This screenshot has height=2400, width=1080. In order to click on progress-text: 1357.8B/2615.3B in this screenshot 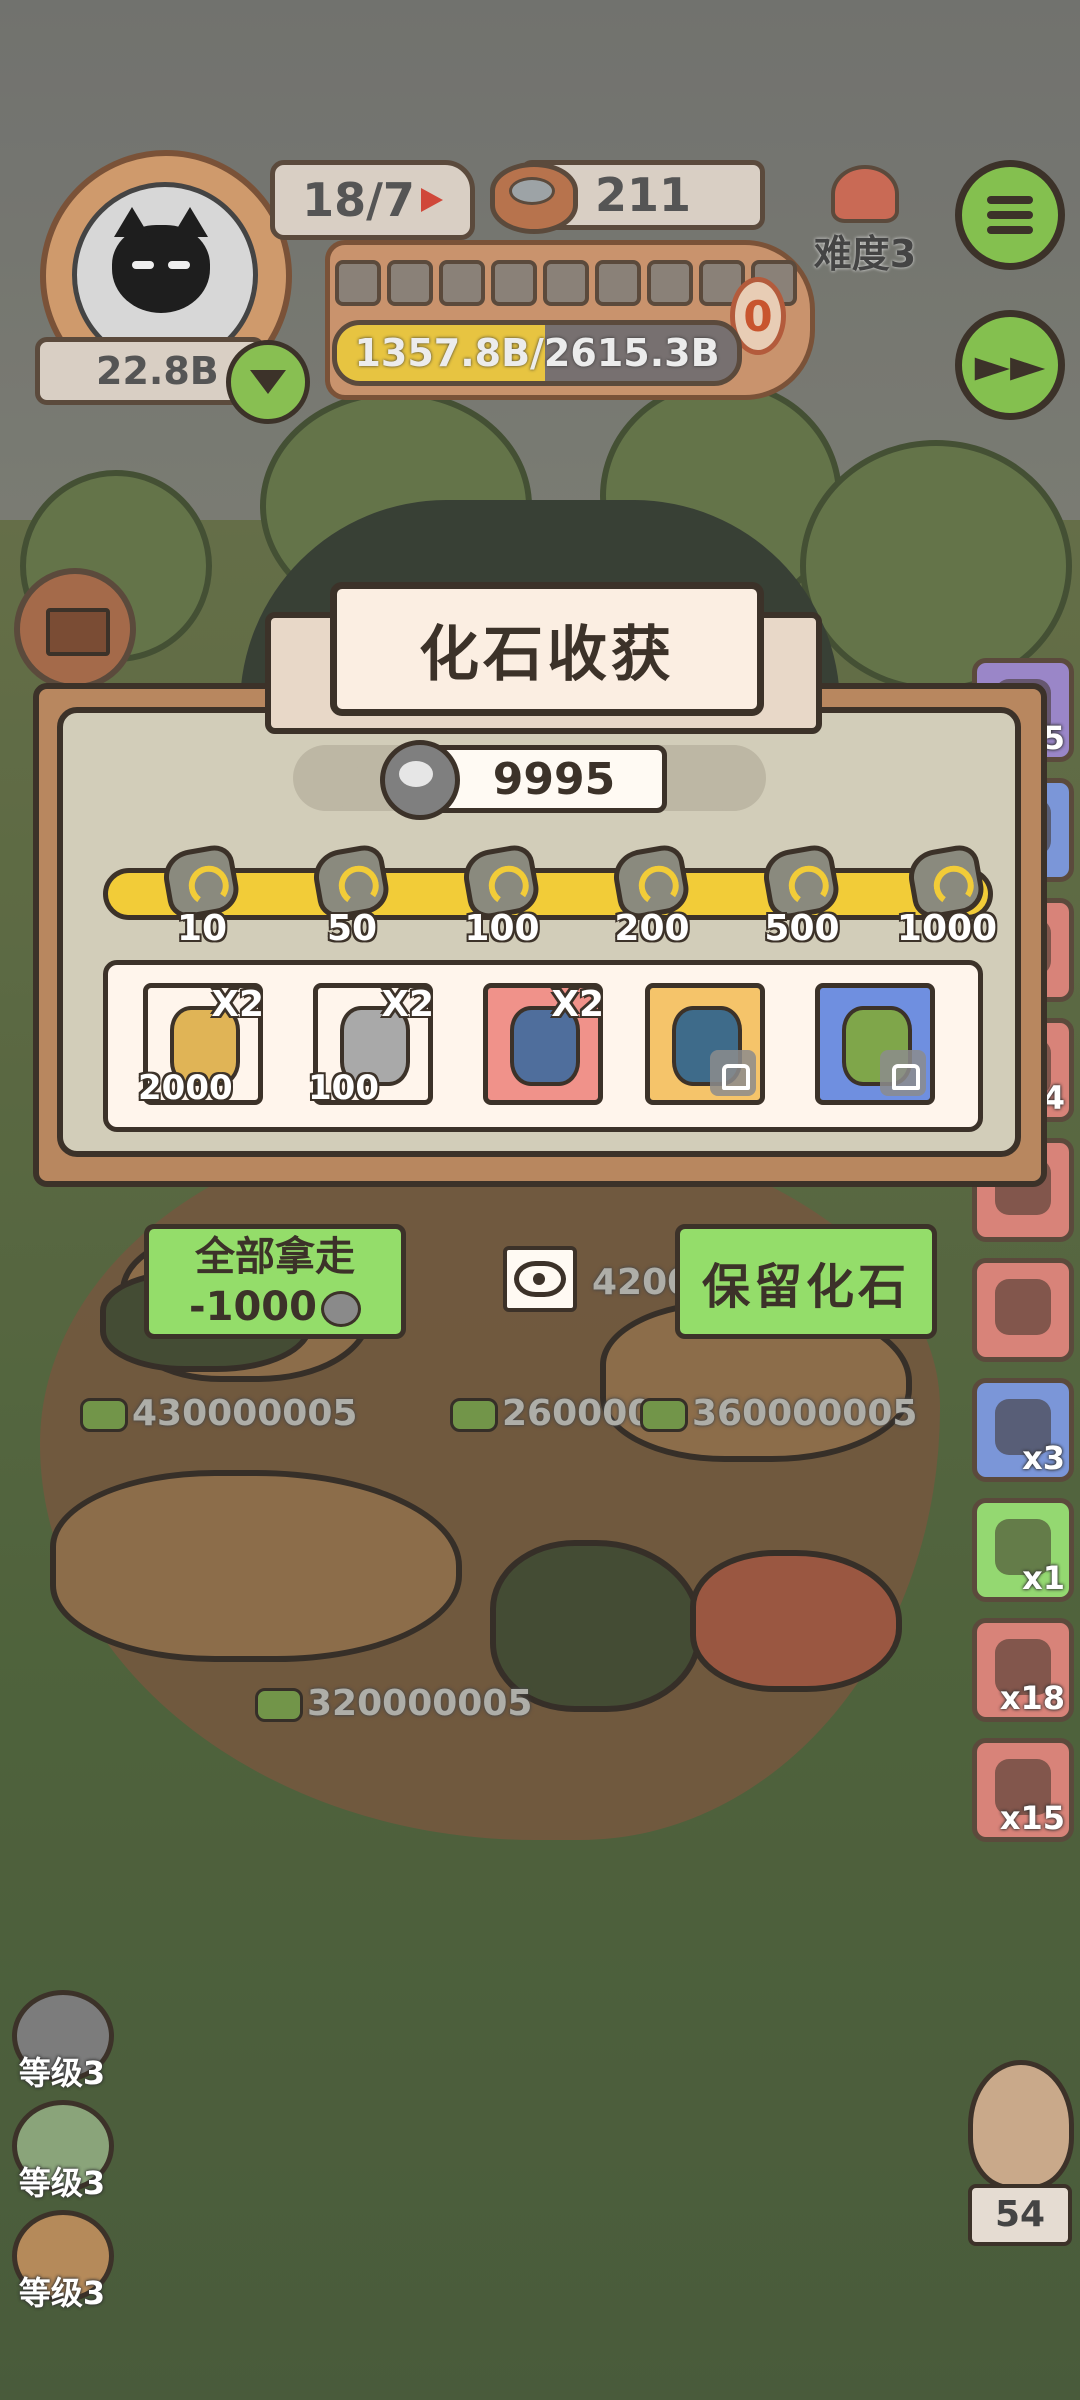, I will do `click(537, 353)`.